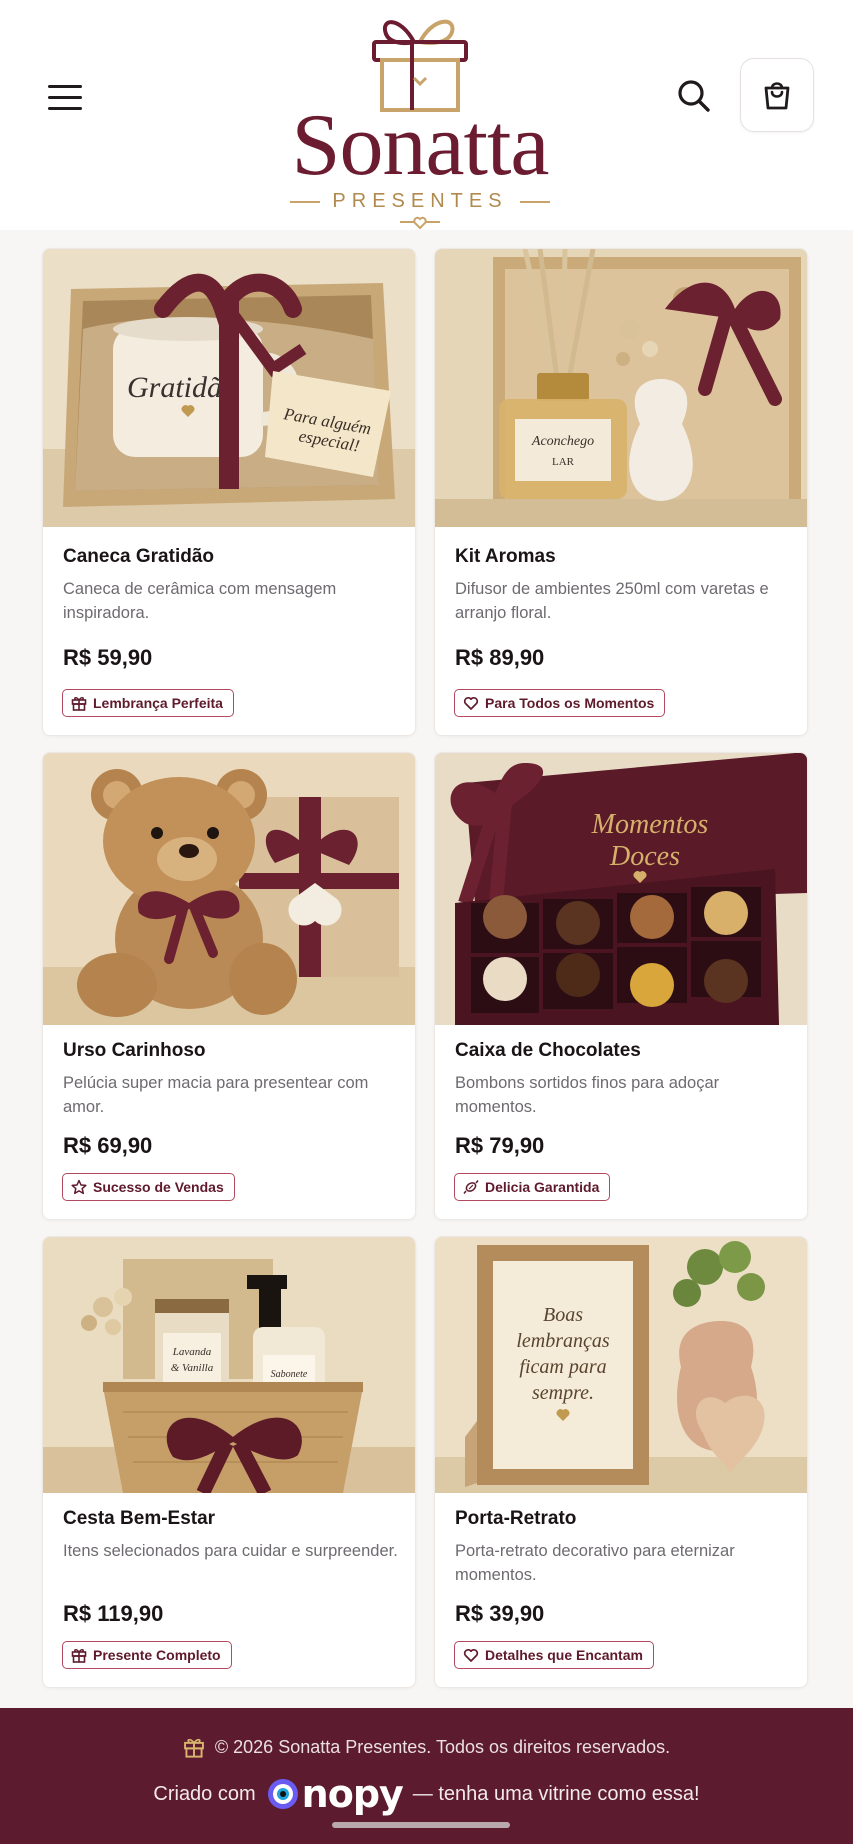 The width and height of the screenshot is (853, 1844). I want to click on photo-frame-image: Boas lembranças ficam para sempre., so click(621, 1365).